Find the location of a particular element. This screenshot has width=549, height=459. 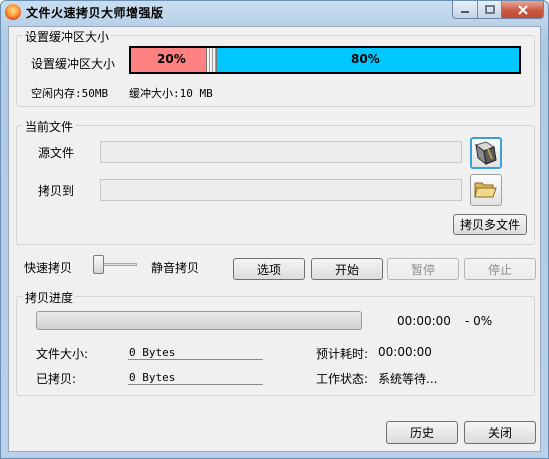

copy-mode-slider is located at coordinates (98, 264).